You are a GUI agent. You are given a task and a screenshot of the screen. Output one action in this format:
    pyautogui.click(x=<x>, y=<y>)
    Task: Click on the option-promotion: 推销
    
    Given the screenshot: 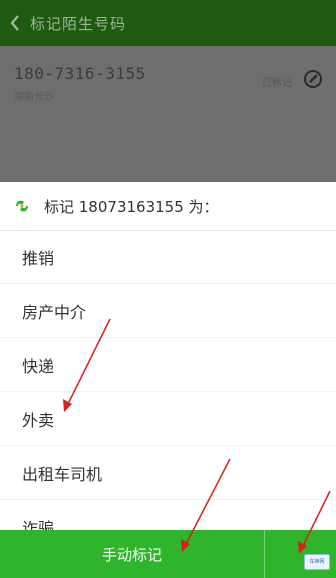 What is the action you would take?
    pyautogui.click(x=168, y=257)
    